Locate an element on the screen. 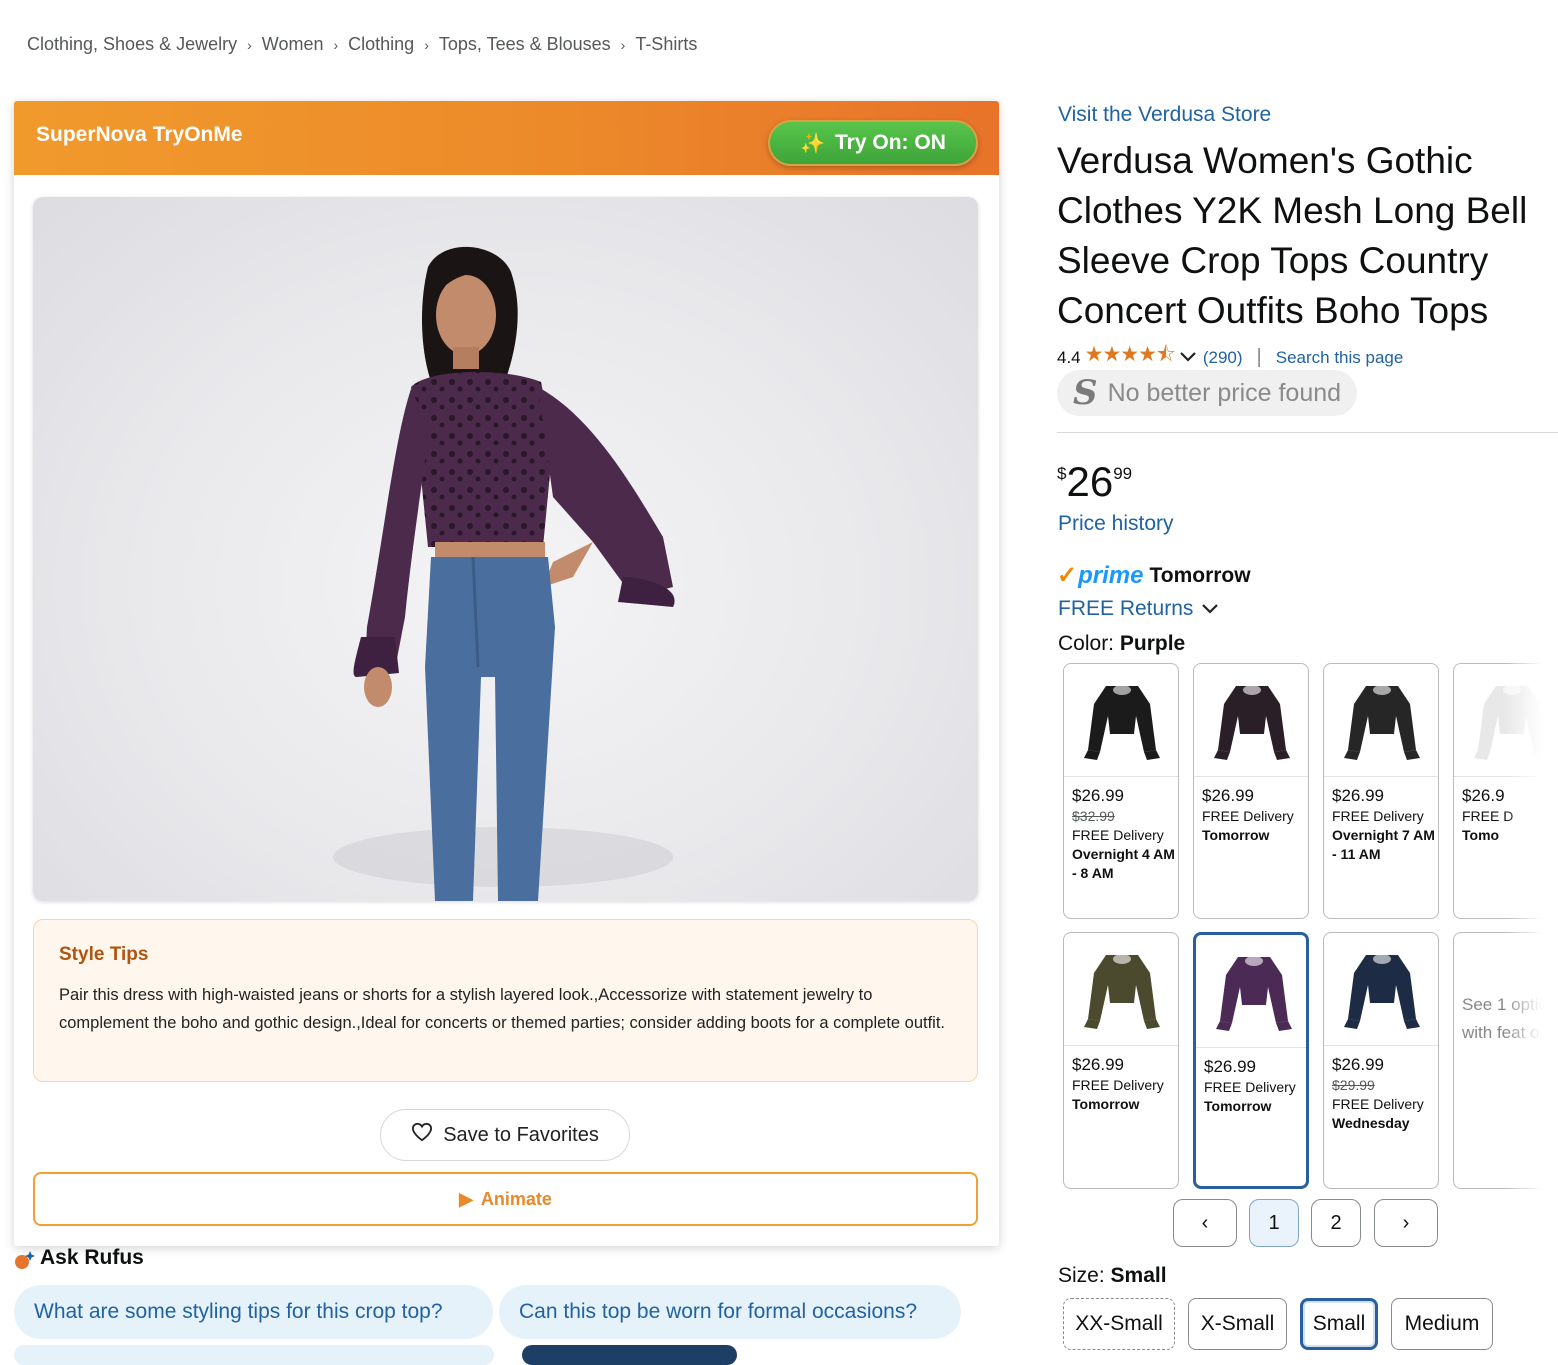 The width and height of the screenshot is (1558, 1365). pager-page-button: 2 is located at coordinates (1336, 1223).